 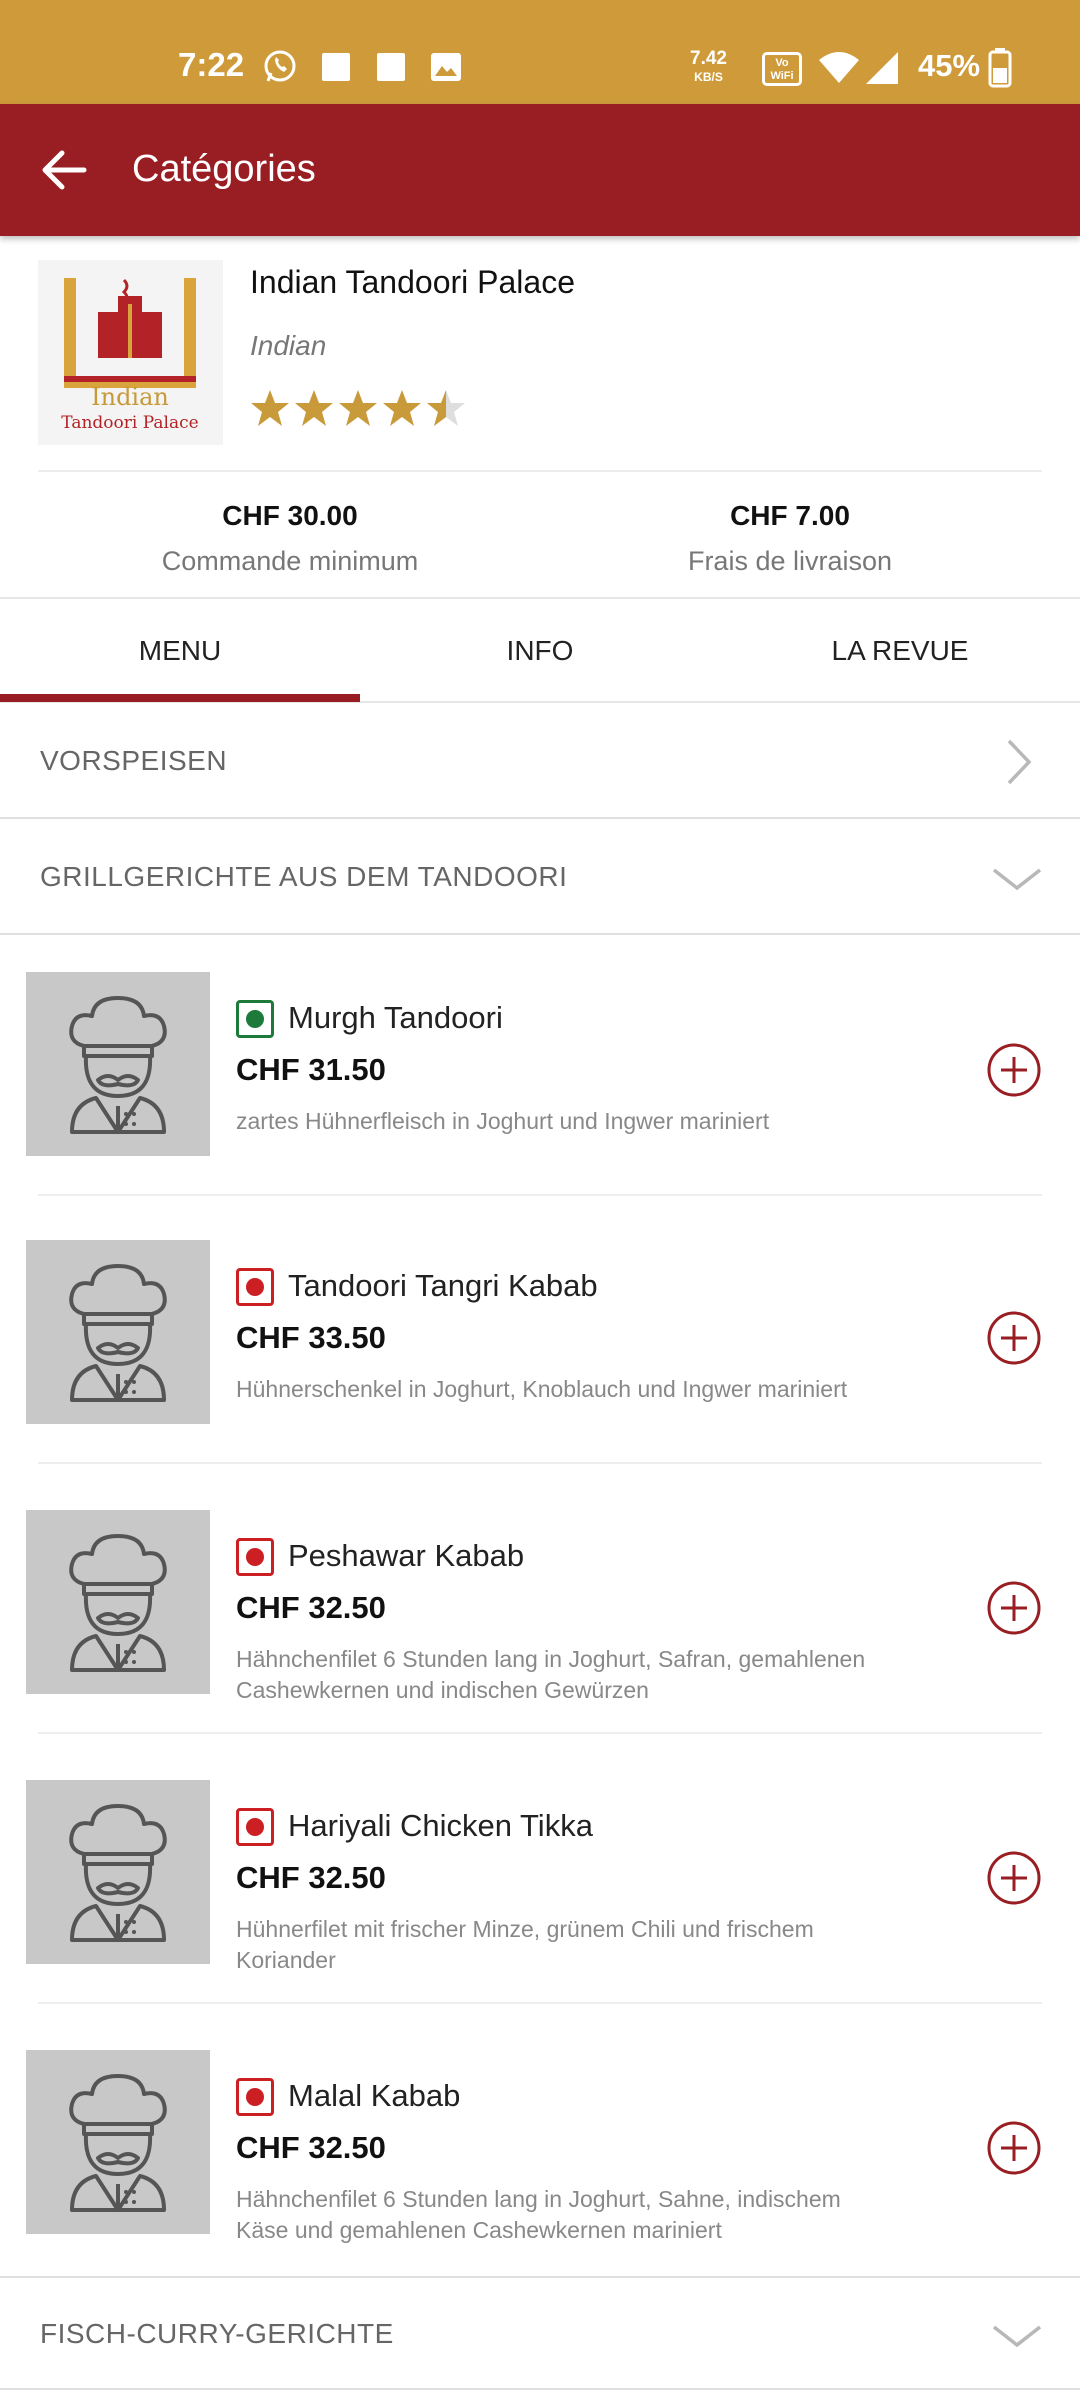 What do you see at coordinates (900, 651) in the screenshot?
I see `tab-la-revue: LA REVUE` at bounding box center [900, 651].